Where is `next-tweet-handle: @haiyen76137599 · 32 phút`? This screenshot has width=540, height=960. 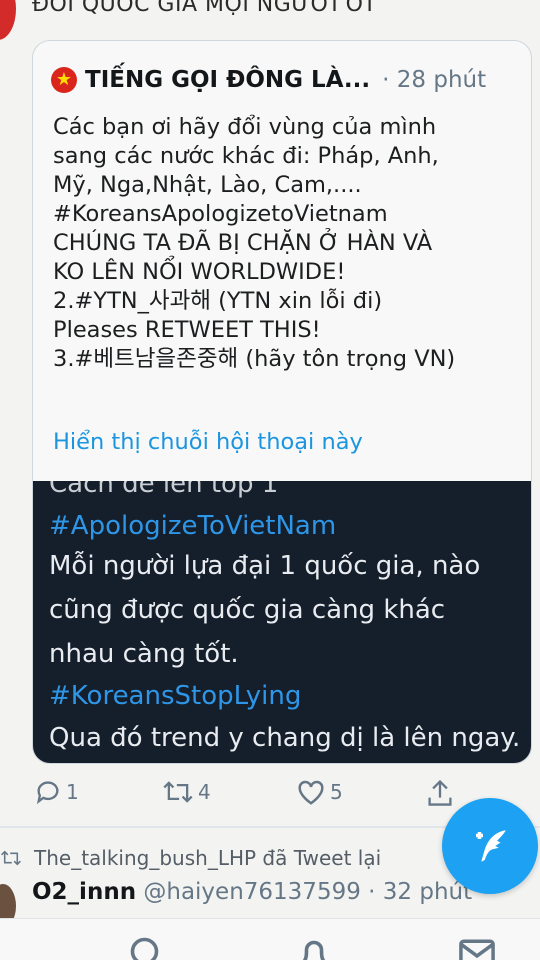 next-tweet-handle: @haiyen76137599 · 32 phút is located at coordinates (308, 892).